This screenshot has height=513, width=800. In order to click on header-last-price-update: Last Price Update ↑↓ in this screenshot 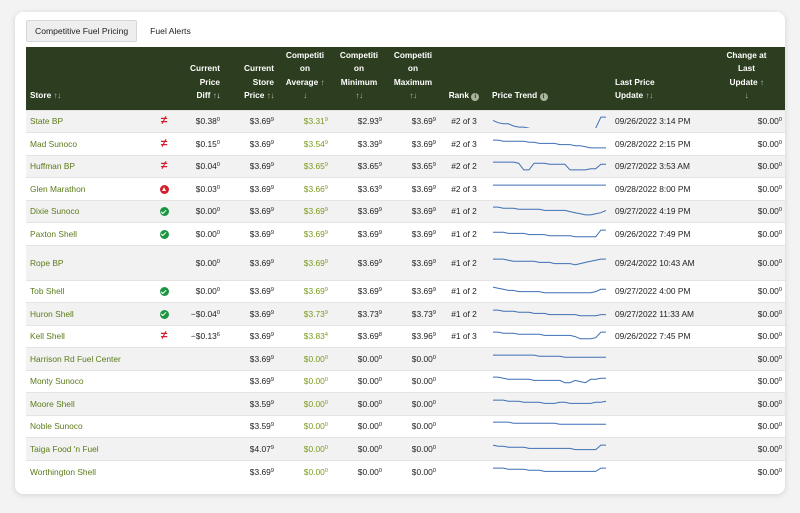, I will do `click(659, 78)`.